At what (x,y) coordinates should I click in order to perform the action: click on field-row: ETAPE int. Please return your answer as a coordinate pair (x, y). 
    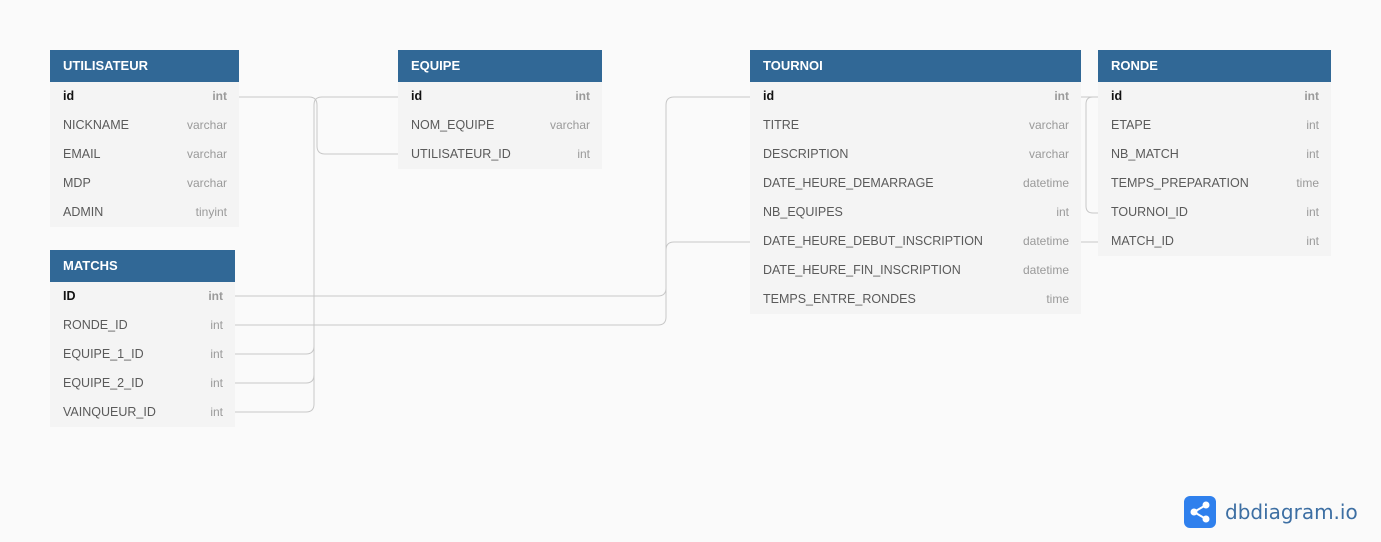
    Looking at the image, I should click on (1214, 125).